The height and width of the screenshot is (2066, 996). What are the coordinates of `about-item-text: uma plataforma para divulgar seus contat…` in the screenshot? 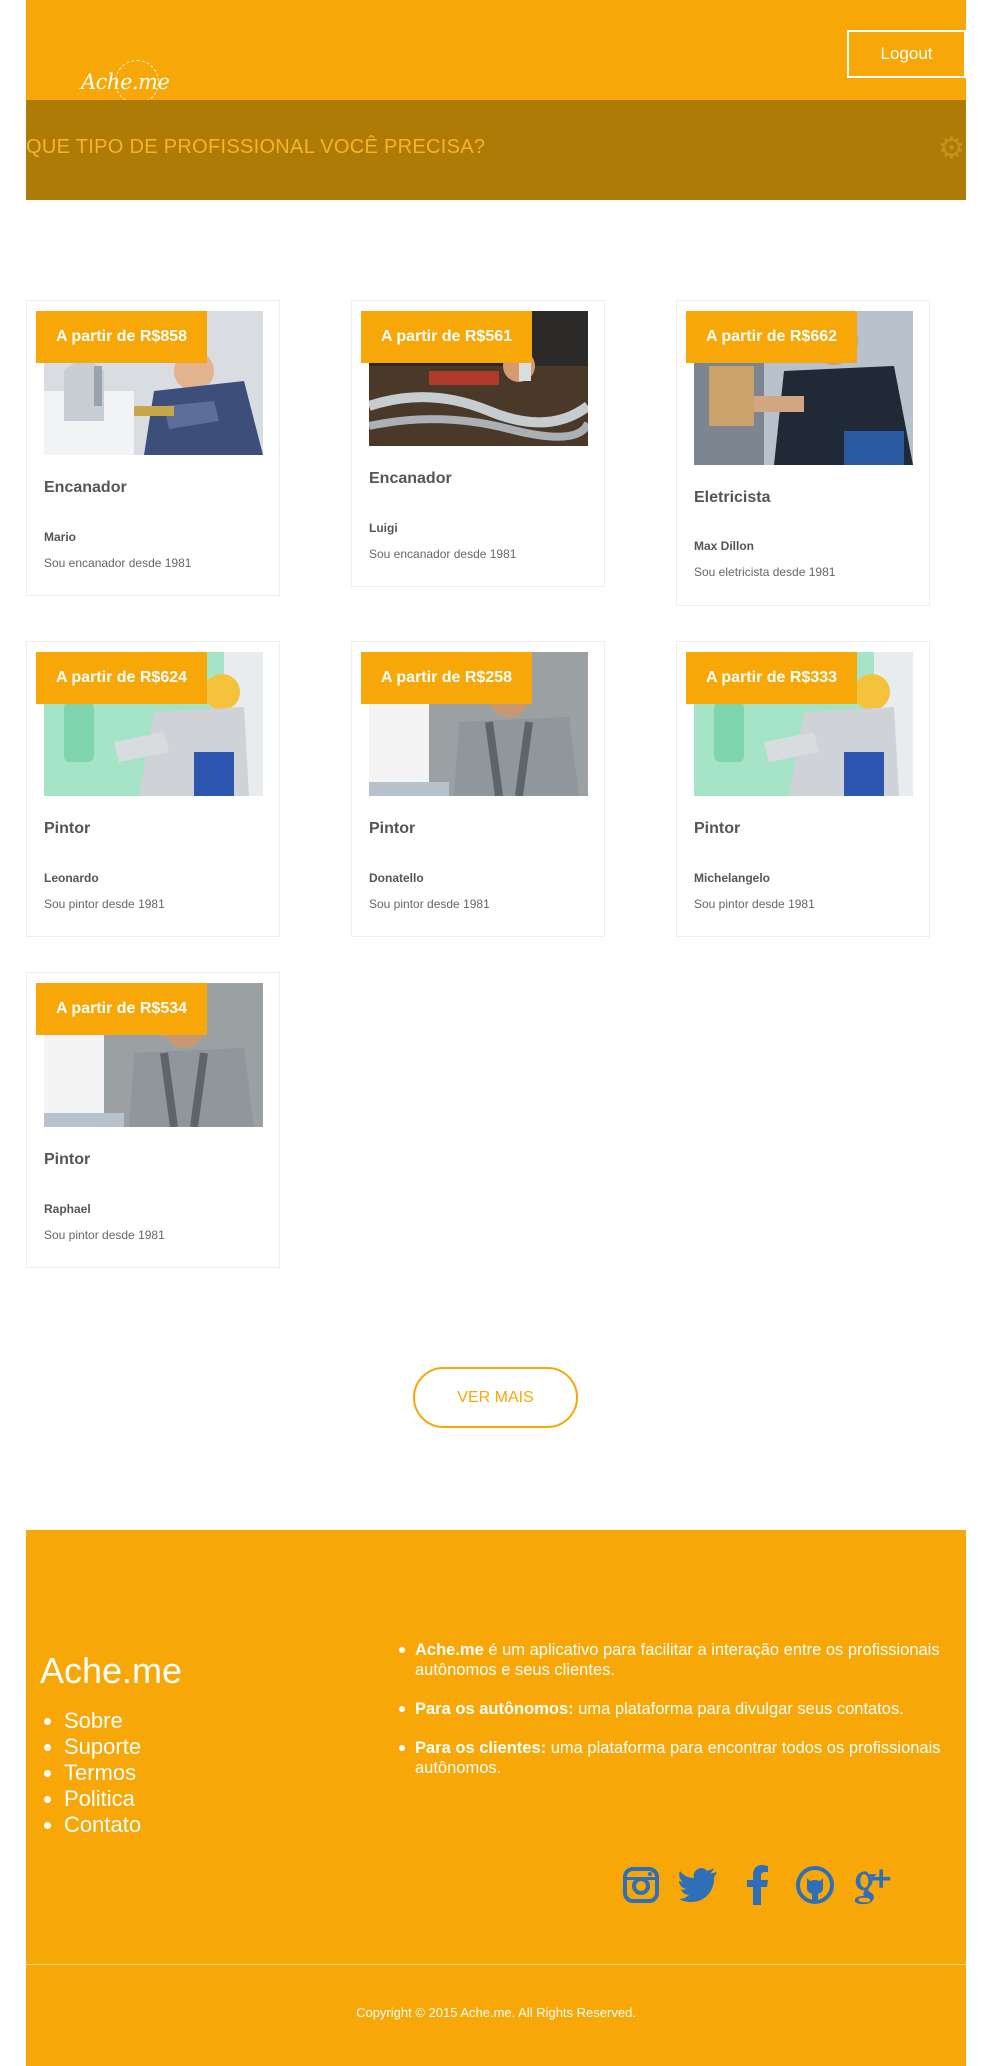 It's located at (738, 1709).